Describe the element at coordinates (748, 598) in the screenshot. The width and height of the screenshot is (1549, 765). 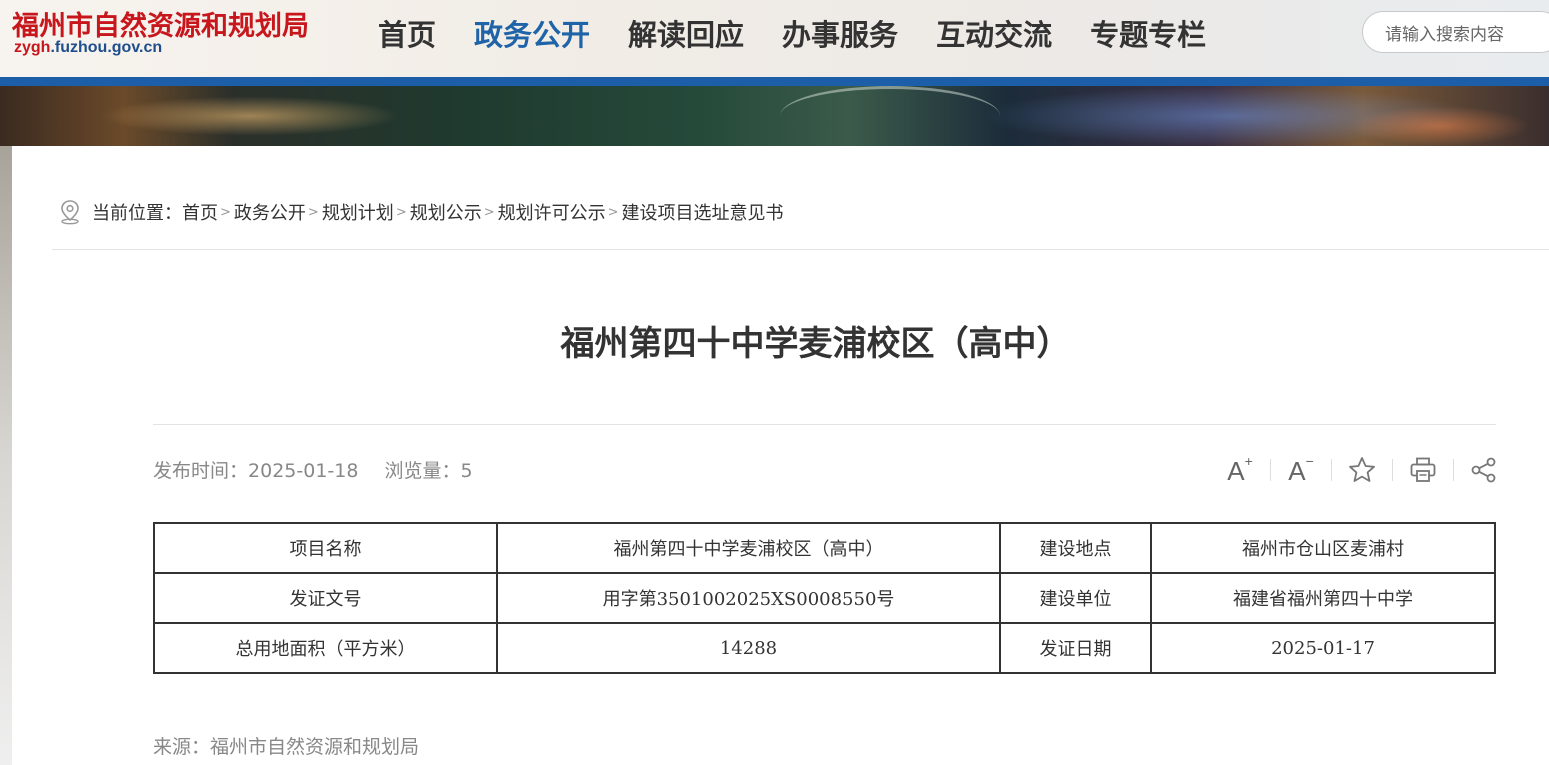
I see `table-cell: 用字第3501002025XS0008550号` at that location.